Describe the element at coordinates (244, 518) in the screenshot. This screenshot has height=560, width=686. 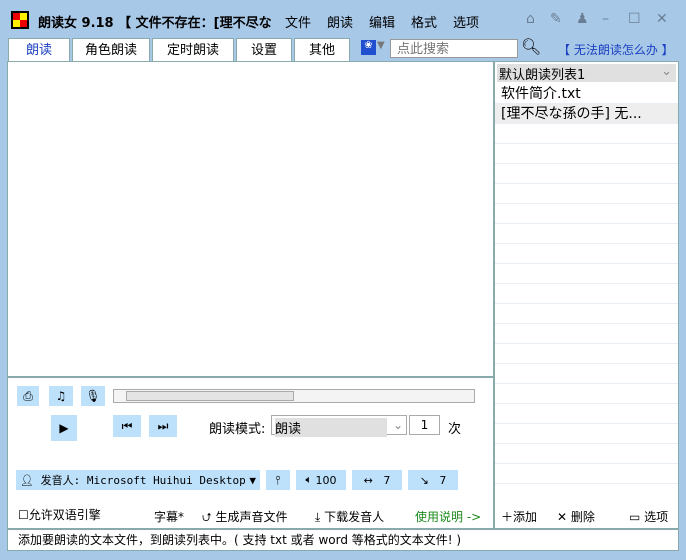
I see `generate-audio-button: ⮍ 生成声音文件` at that location.